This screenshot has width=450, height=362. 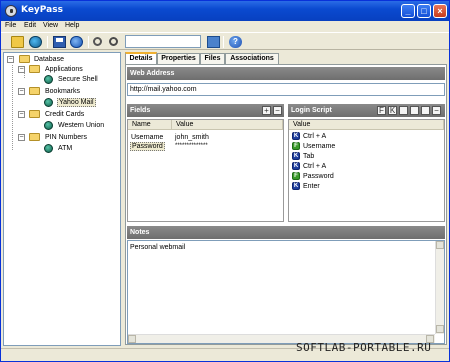 What do you see at coordinates (366, 125) in the screenshot?
I see `login-script-col-value: Value` at bounding box center [366, 125].